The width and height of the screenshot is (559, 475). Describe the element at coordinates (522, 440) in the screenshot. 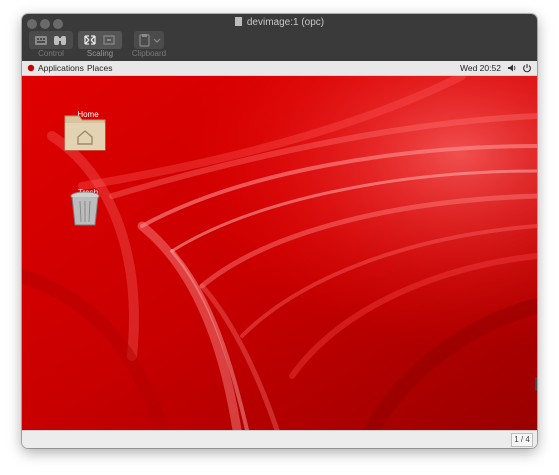

I see `workspace-indicator: 1 / 4` at that location.